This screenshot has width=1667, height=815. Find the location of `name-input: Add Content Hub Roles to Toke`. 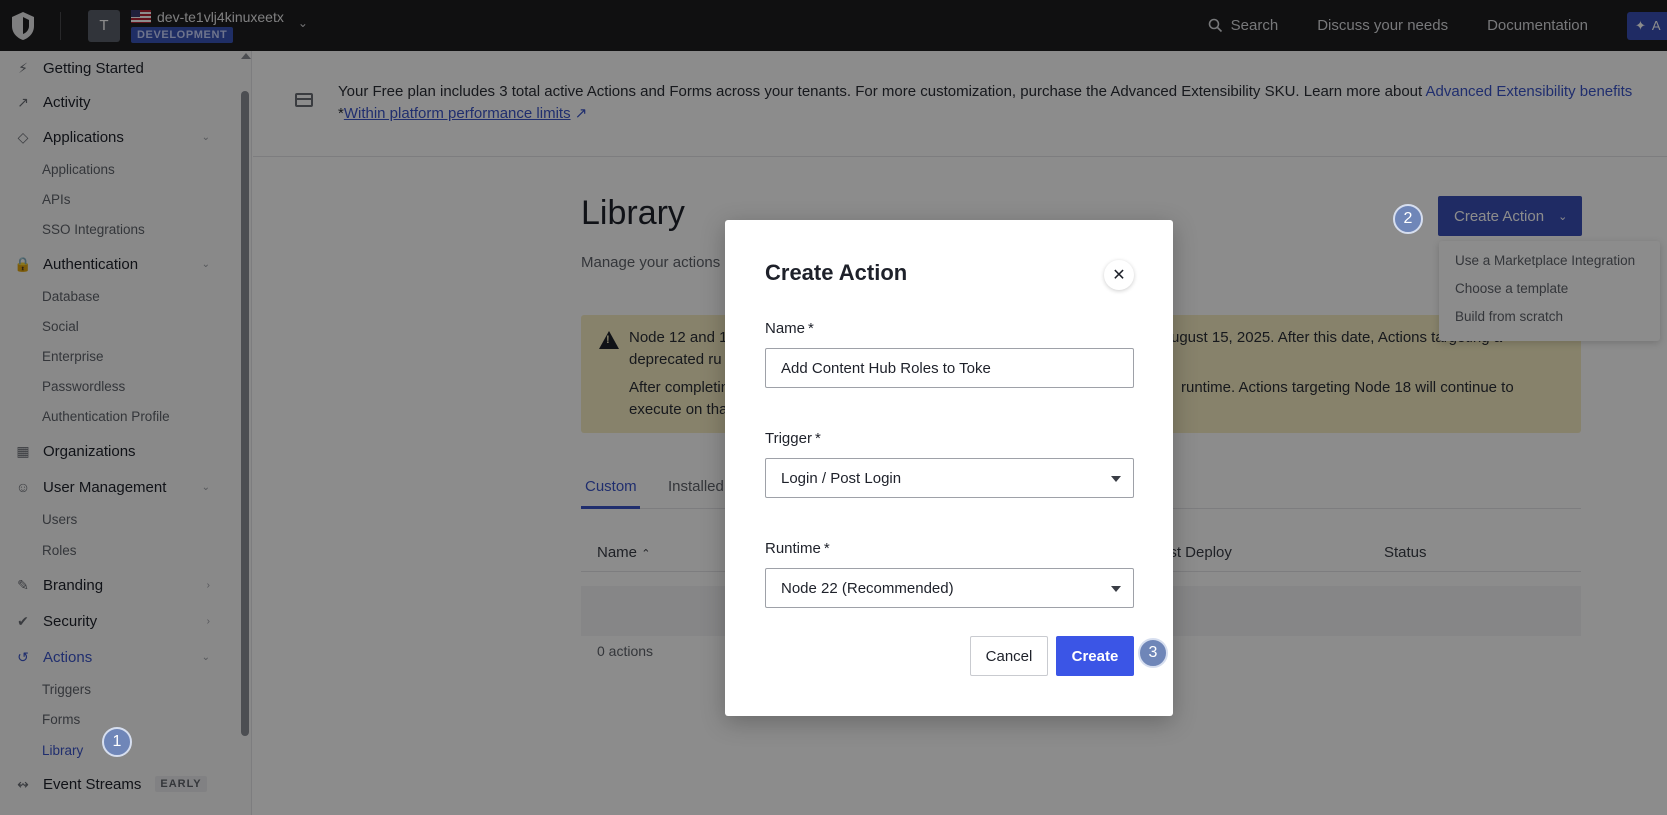

name-input: Add Content Hub Roles to Toke is located at coordinates (949, 368).